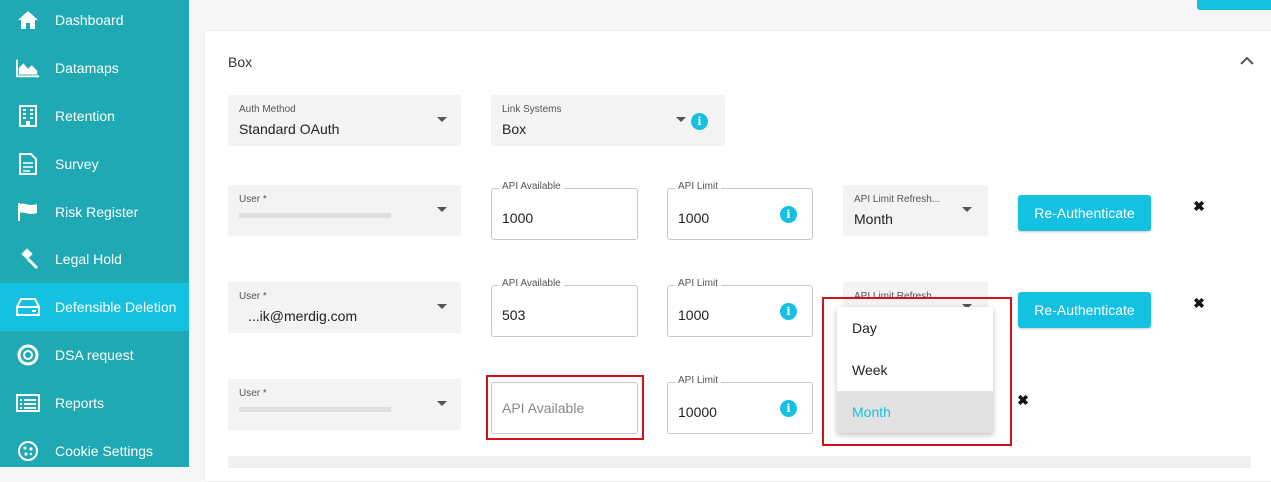 The height and width of the screenshot is (482, 1271). Describe the element at coordinates (97, 212) in the screenshot. I see `sidebar-item-label: Risk Register` at that location.